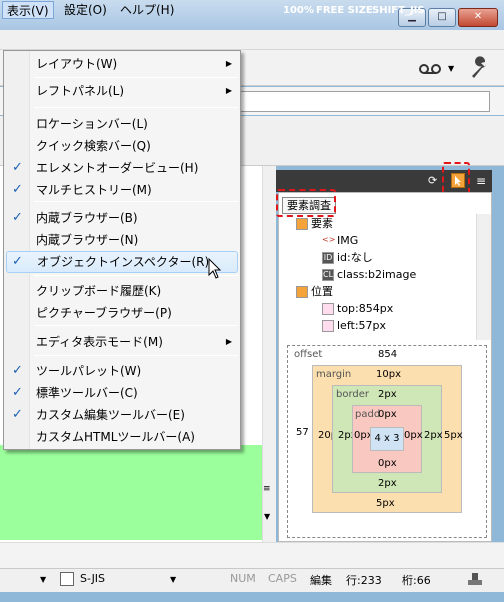 This screenshot has height=602, width=504. What do you see at coordinates (28, 10) in the screenshot?
I see `menu-view: 表示(V)` at bounding box center [28, 10].